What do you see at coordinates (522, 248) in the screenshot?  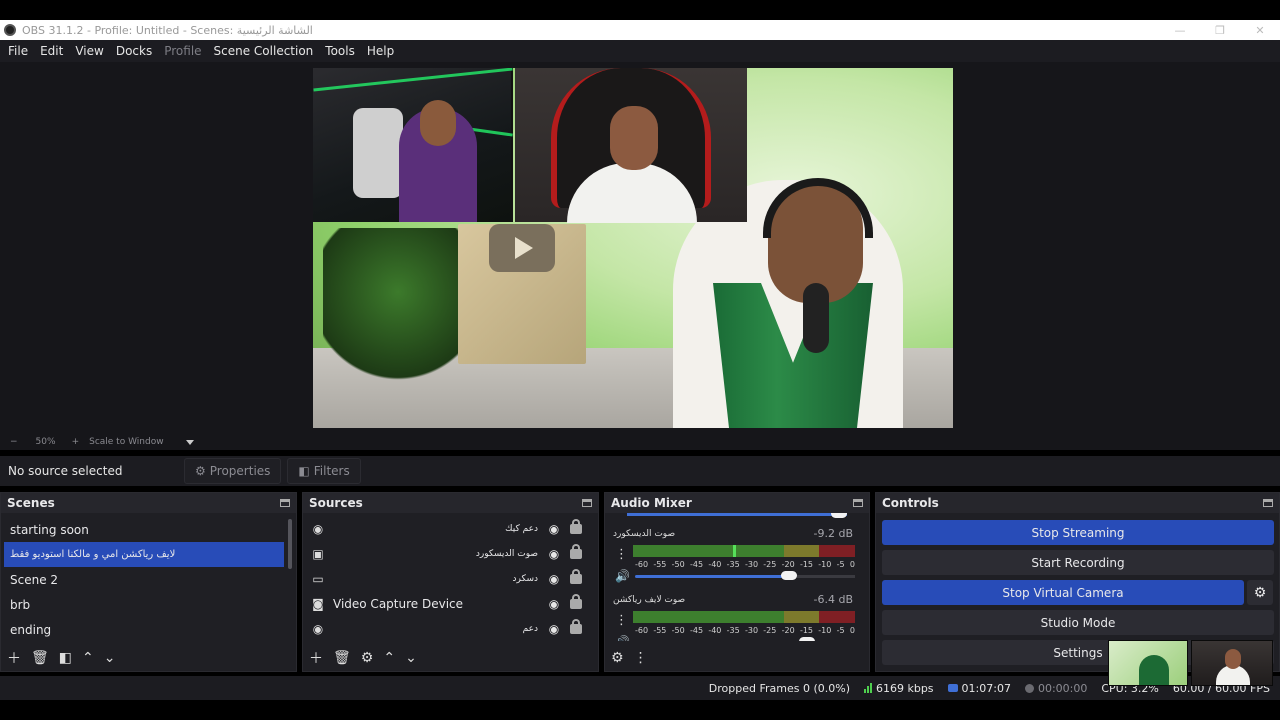 I see `play-icon` at bounding box center [522, 248].